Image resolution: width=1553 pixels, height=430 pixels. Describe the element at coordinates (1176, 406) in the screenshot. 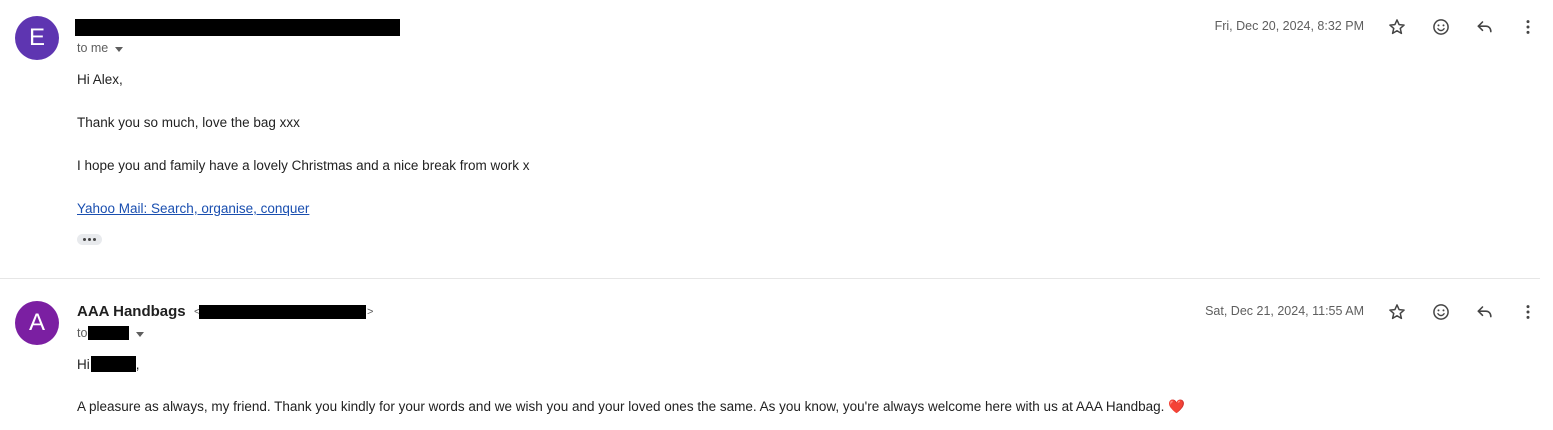

I see `heart-emoji: ❤️` at that location.